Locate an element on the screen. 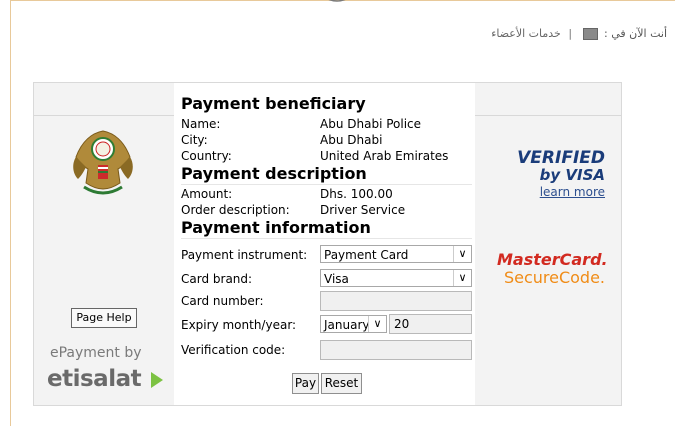 The image size is (675, 426). verification-code-input is located at coordinates (396, 350).